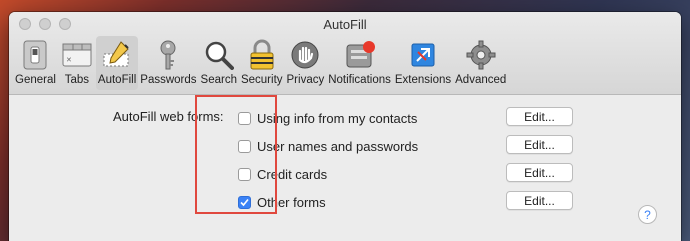 The image size is (690, 241). Describe the element at coordinates (337, 118) in the screenshot. I see `option-label: Using info from my contacts` at that location.